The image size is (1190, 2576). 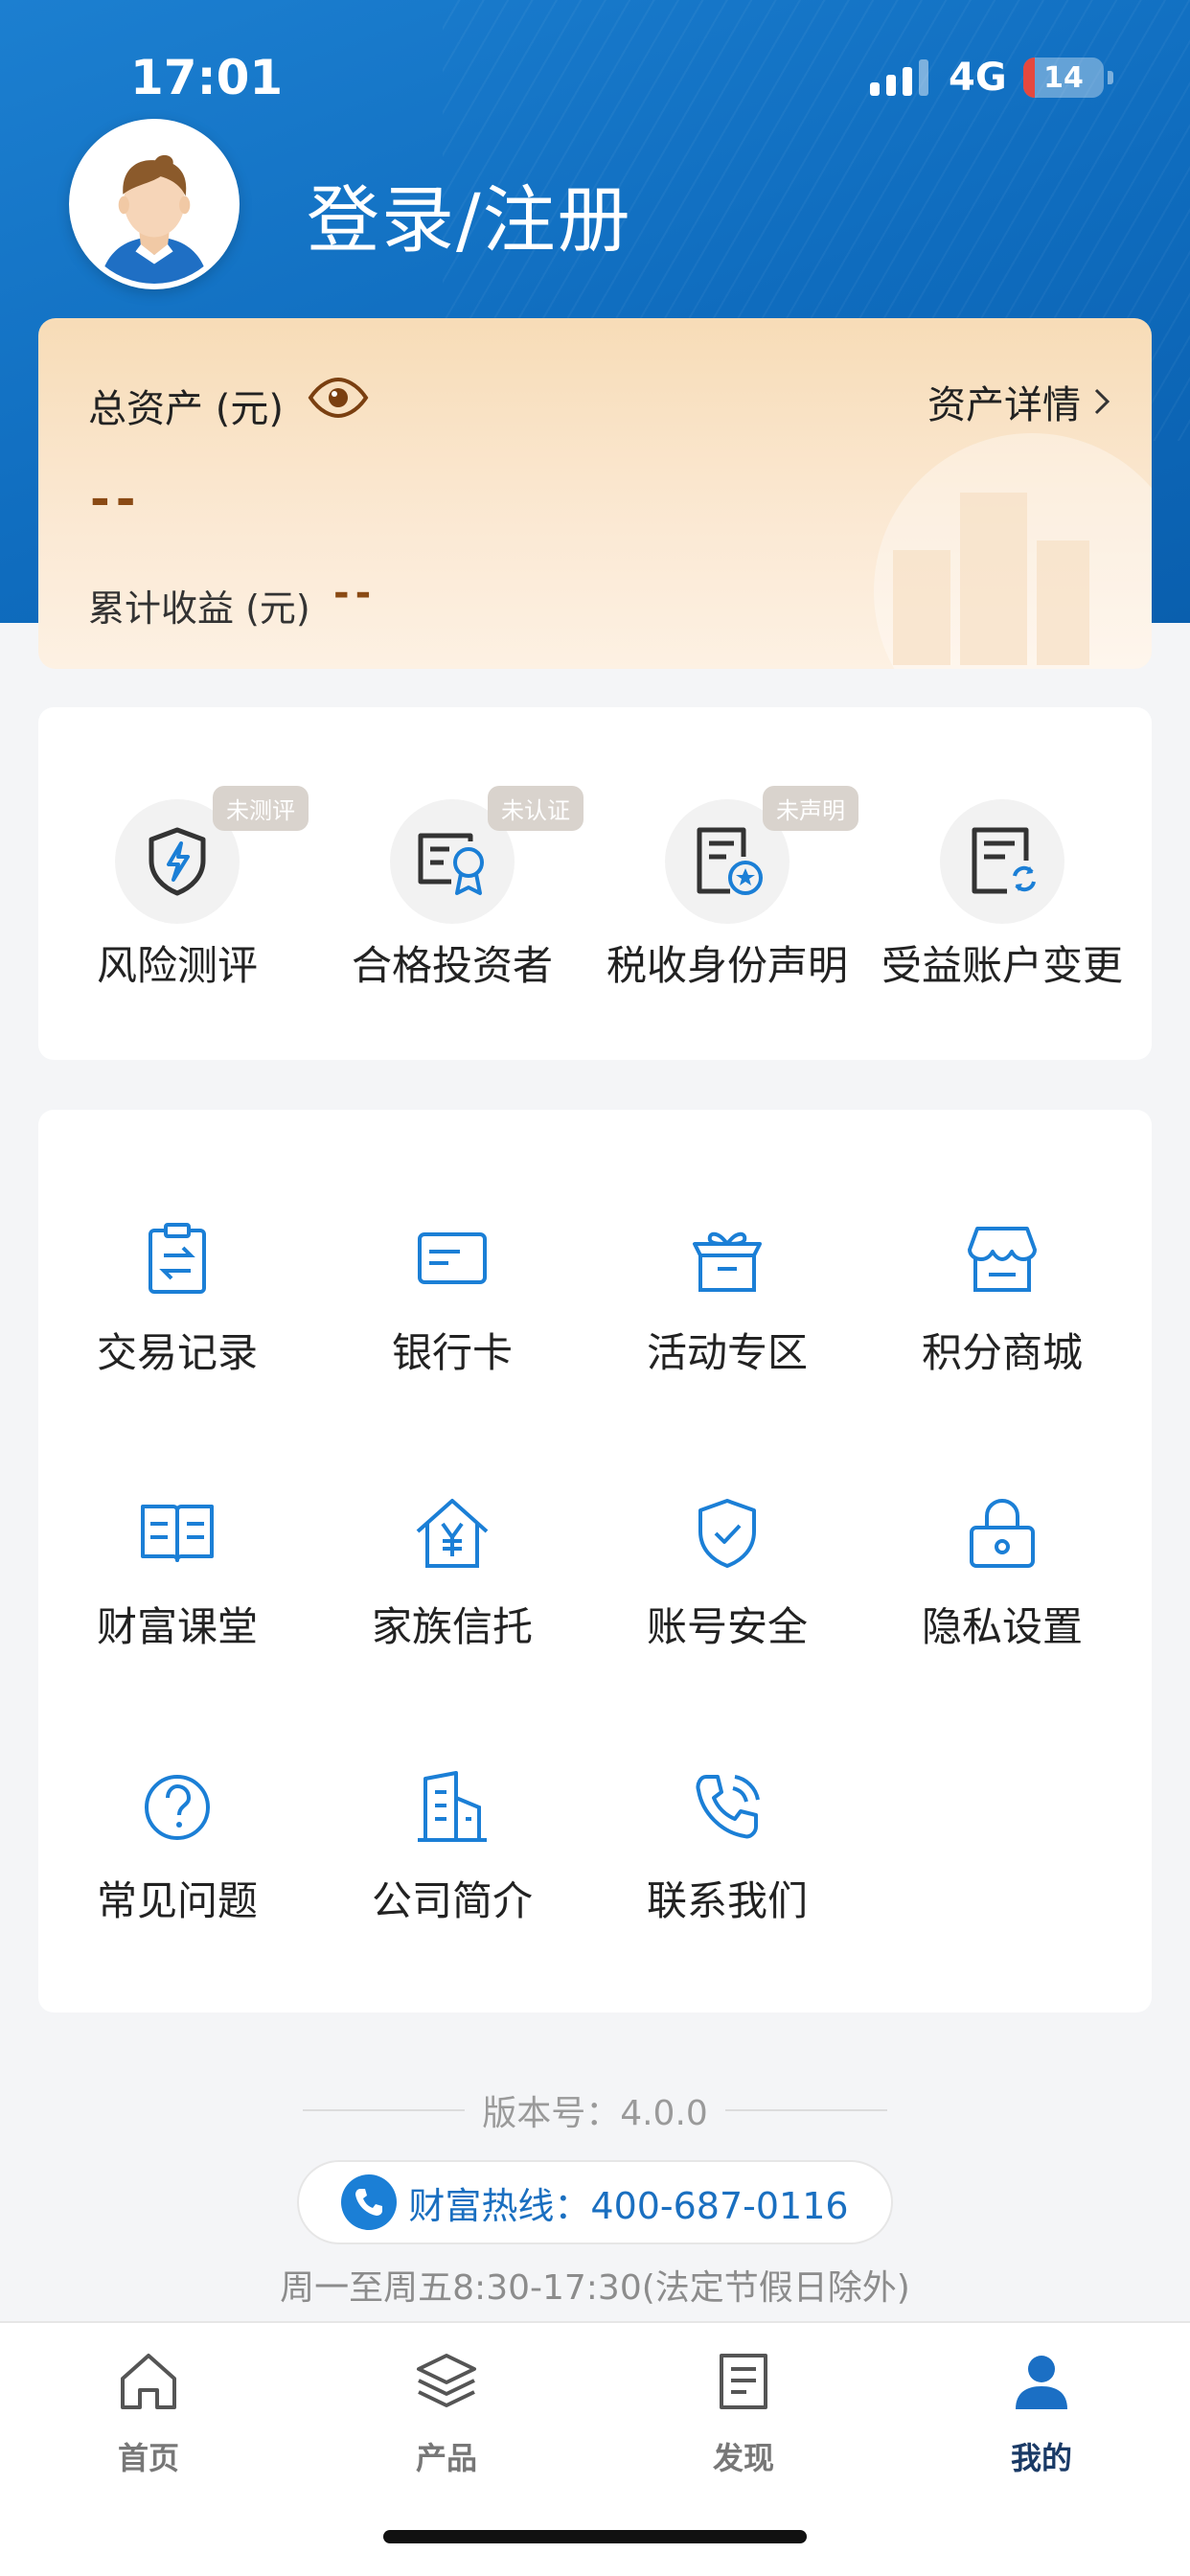 I want to click on quick-item-label: 受益账户变更, so click(x=1002, y=965).